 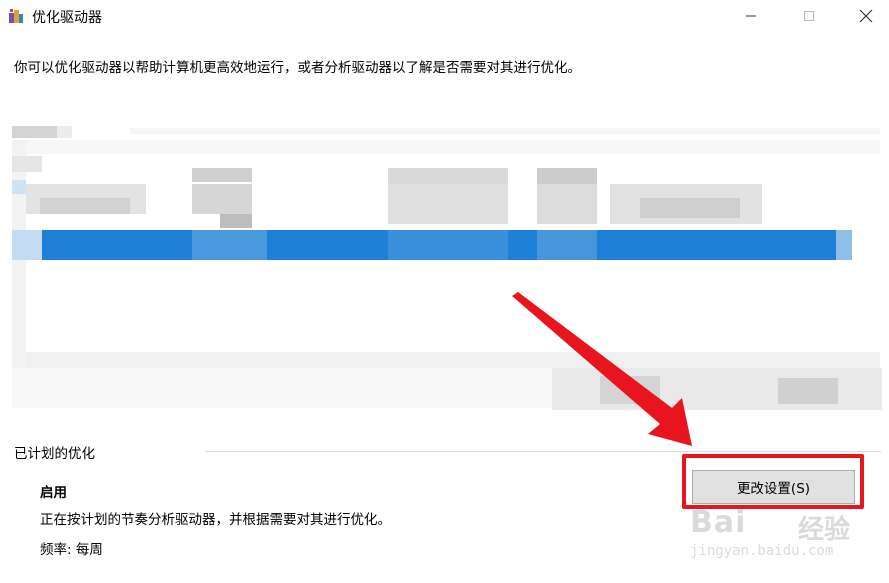 What do you see at coordinates (773, 481) in the screenshot?
I see `annotation-highlight-box` at bounding box center [773, 481].